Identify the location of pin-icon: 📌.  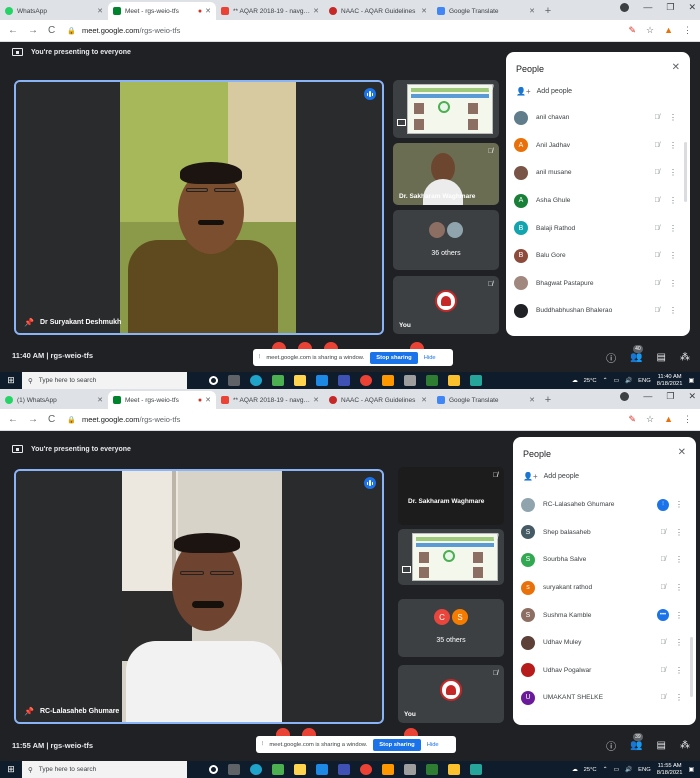
(29, 711).